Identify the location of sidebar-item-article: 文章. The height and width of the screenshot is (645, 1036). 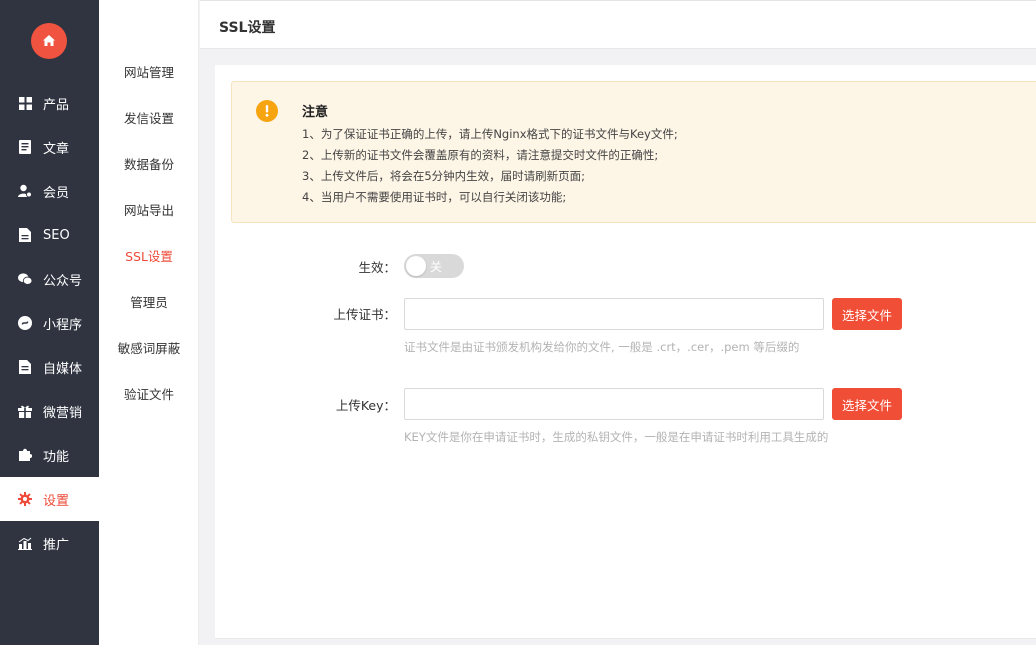
(49, 147).